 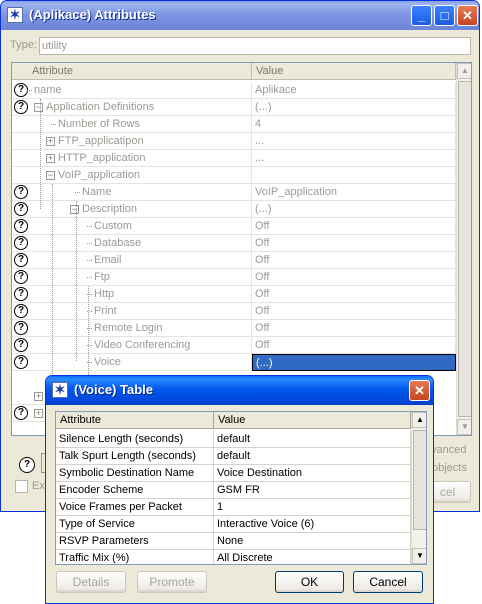 I want to click on voice-attribute-cell: Traffic Mix (%), so click(x=135, y=557).